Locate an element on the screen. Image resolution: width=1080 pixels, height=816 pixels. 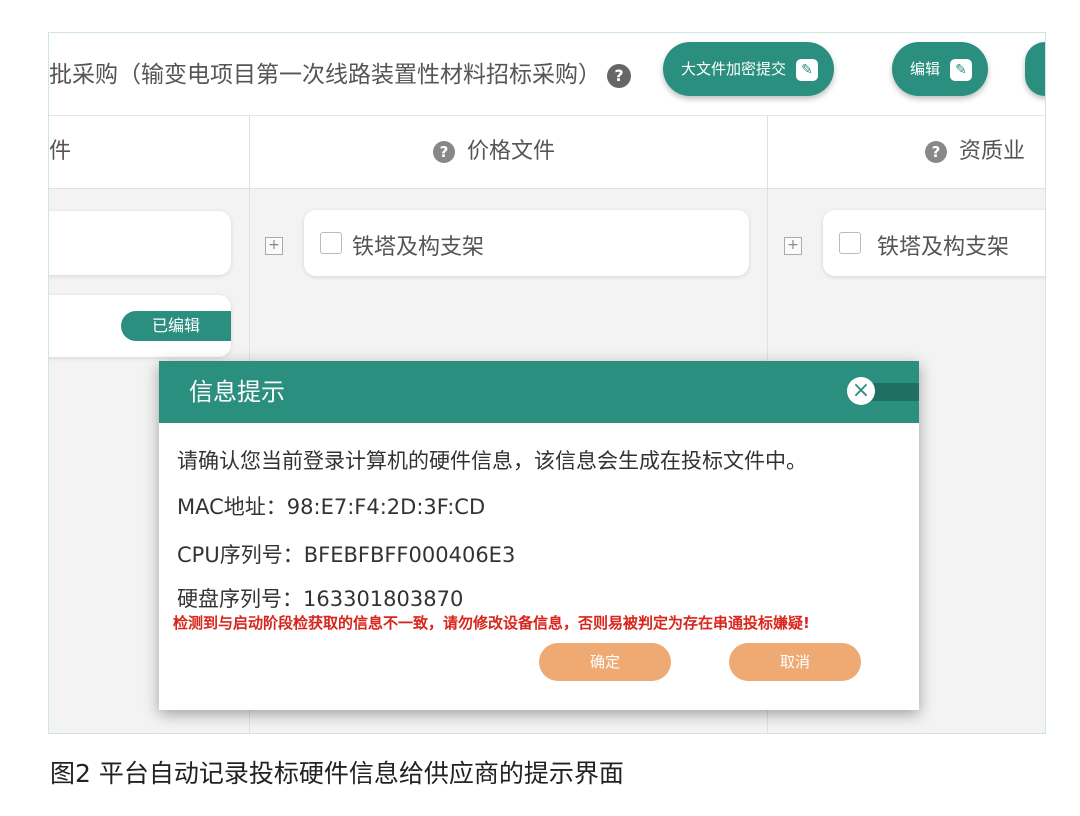
mac-value: 98:E7:F4:2D:3F:CD is located at coordinates (386, 507).